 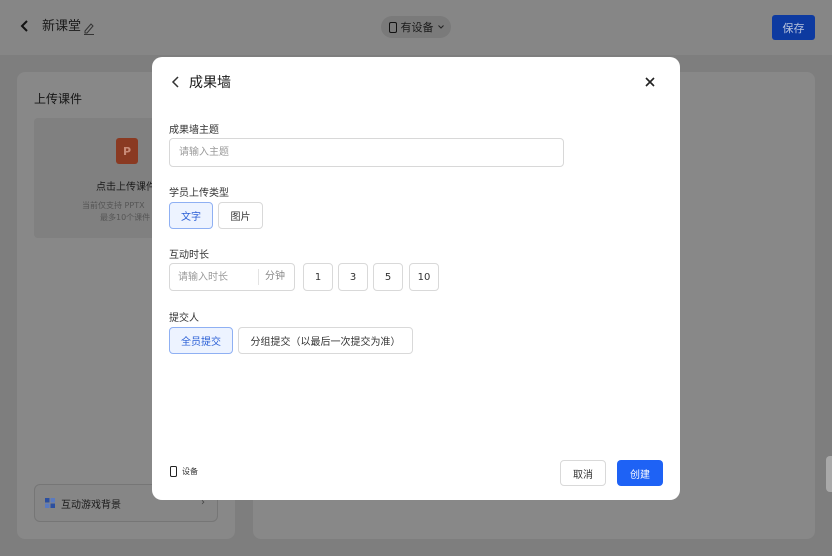 I want to click on device-selector: 有设备, so click(x=416, y=27).